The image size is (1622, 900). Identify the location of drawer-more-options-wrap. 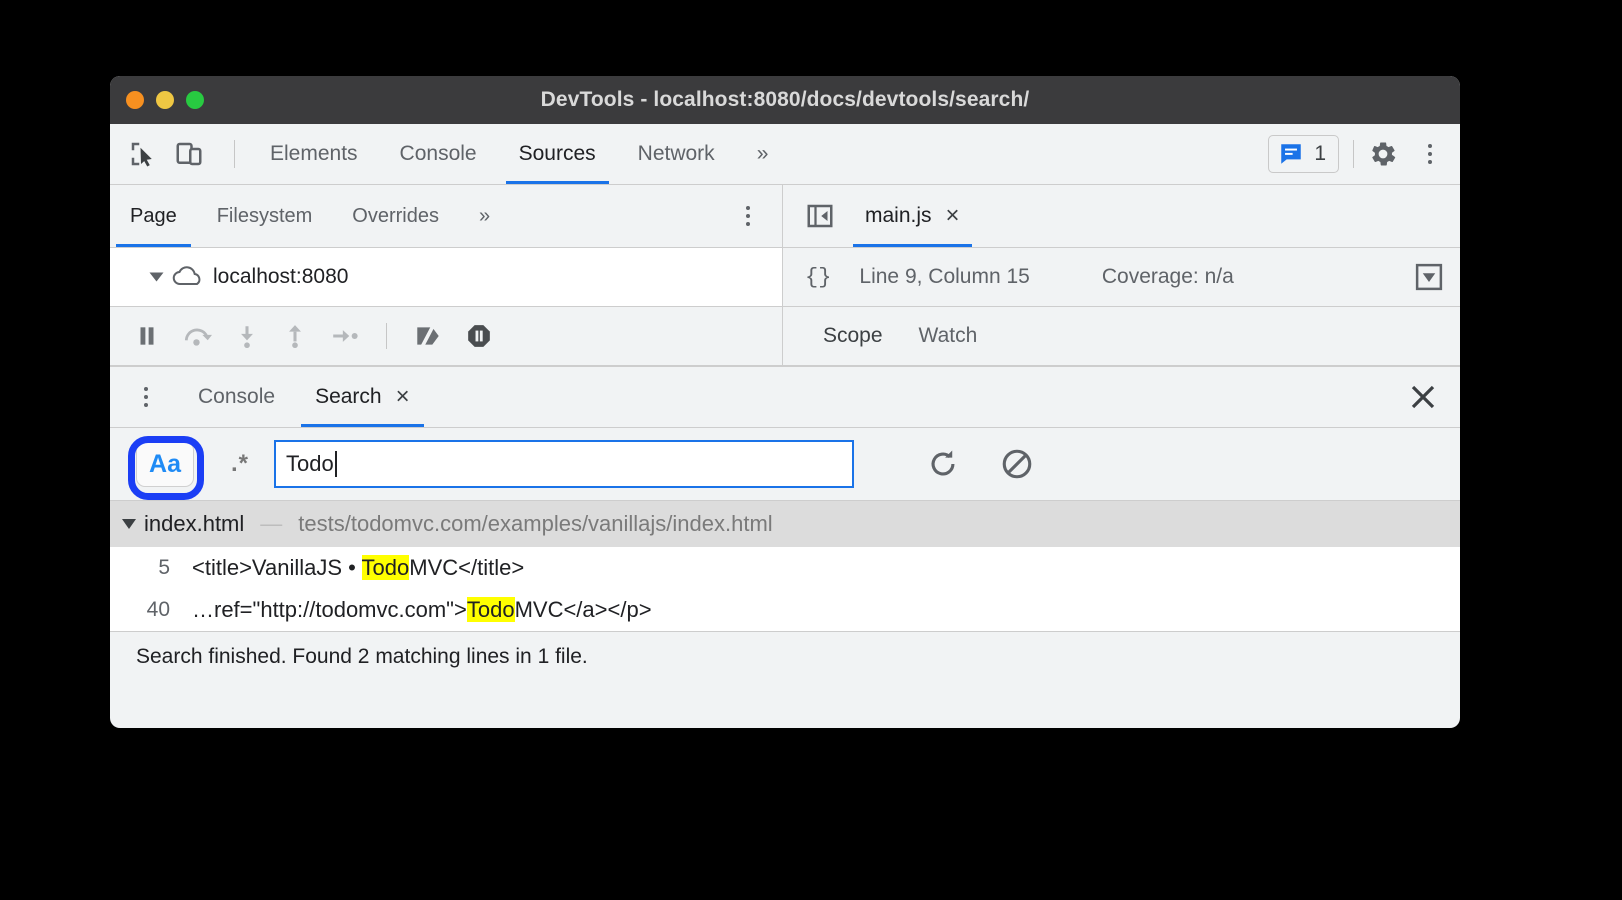
(144, 397).